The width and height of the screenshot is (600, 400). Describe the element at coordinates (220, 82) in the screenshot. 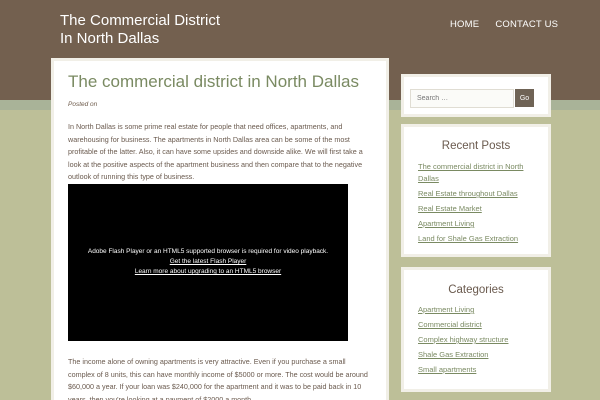

I see `post-title: The commercial district in North Dallas` at that location.